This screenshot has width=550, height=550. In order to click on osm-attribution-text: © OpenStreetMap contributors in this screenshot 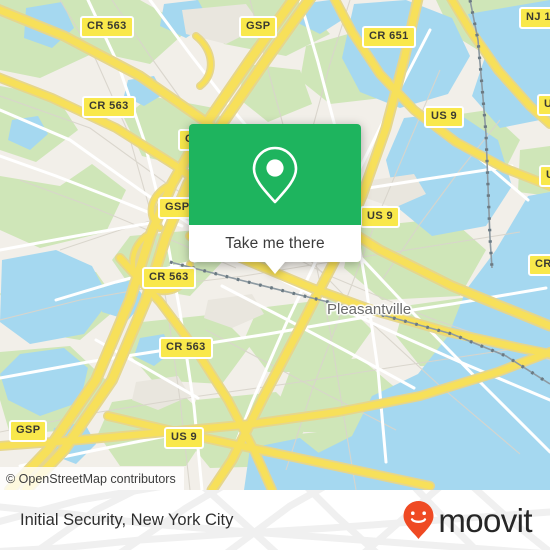, I will do `click(91, 478)`.